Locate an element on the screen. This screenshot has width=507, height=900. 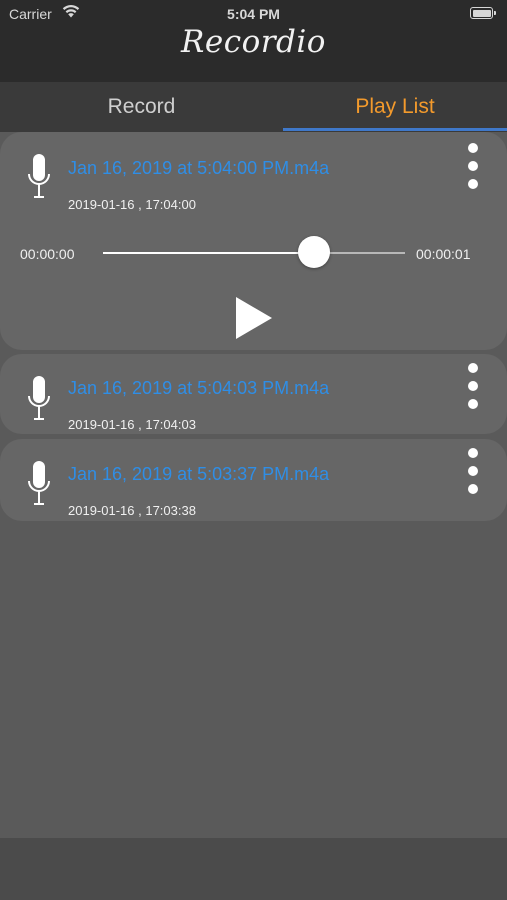
slider-track-filled is located at coordinates (208, 253).